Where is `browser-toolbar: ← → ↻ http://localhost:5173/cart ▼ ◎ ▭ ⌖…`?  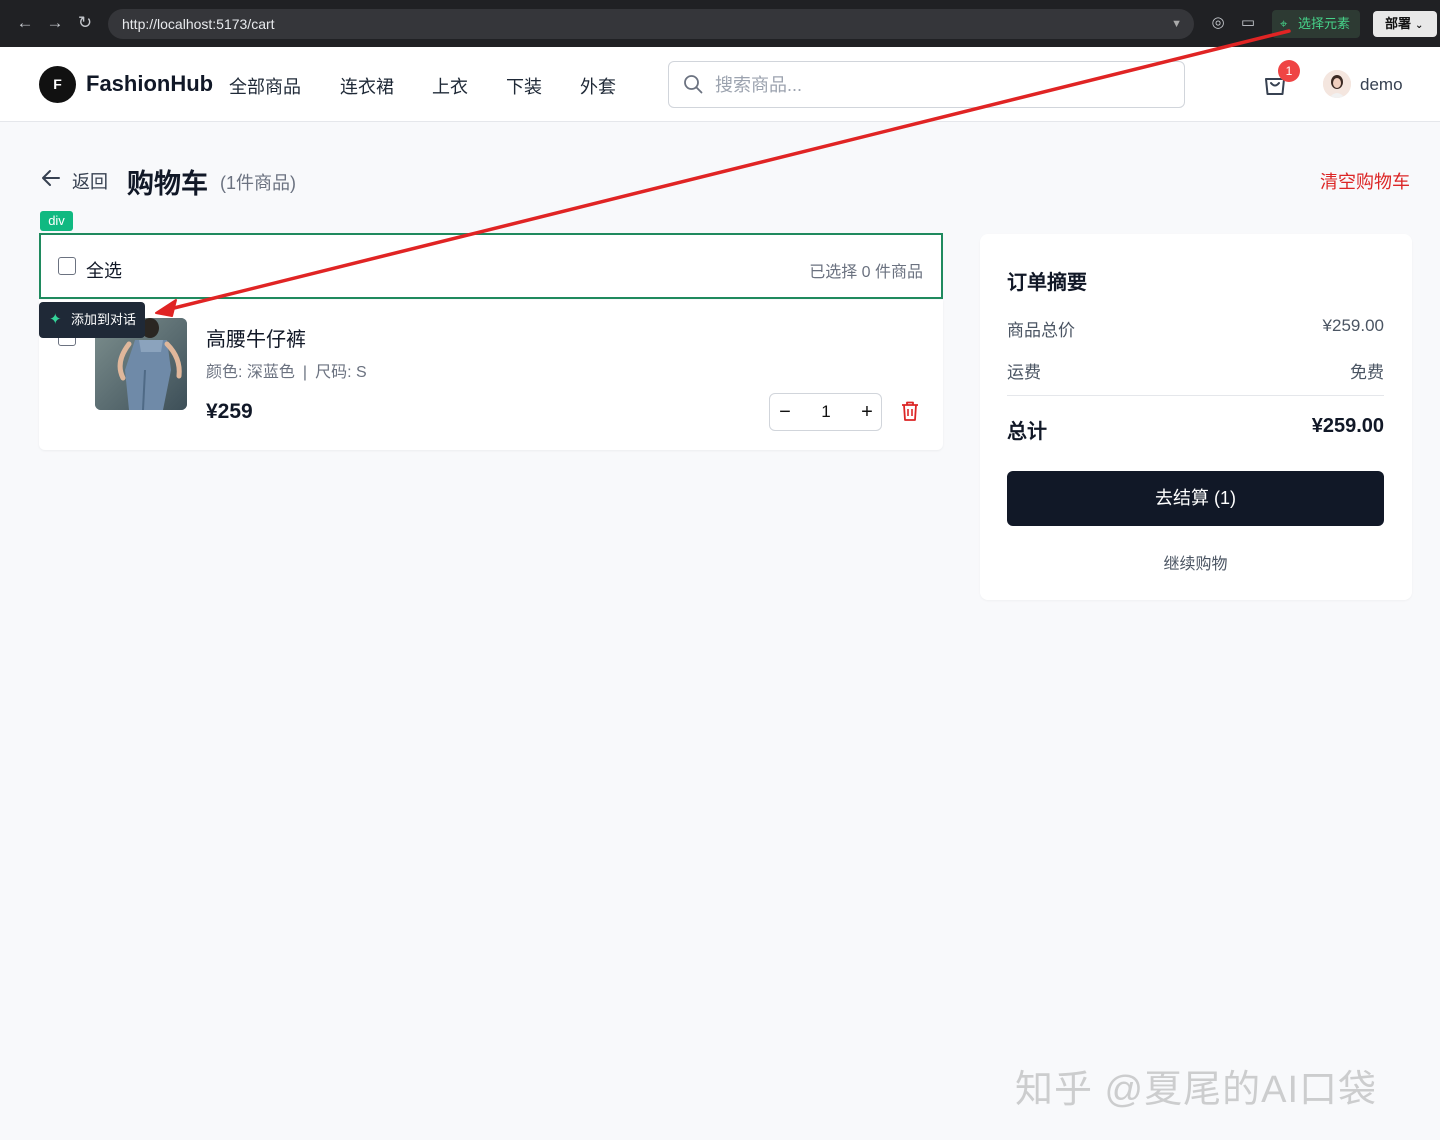
browser-toolbar: ← → ↻ http://localhost:5173/cart ▼ ◎ ▭ ⌖… is located at coordinates (720, 23).